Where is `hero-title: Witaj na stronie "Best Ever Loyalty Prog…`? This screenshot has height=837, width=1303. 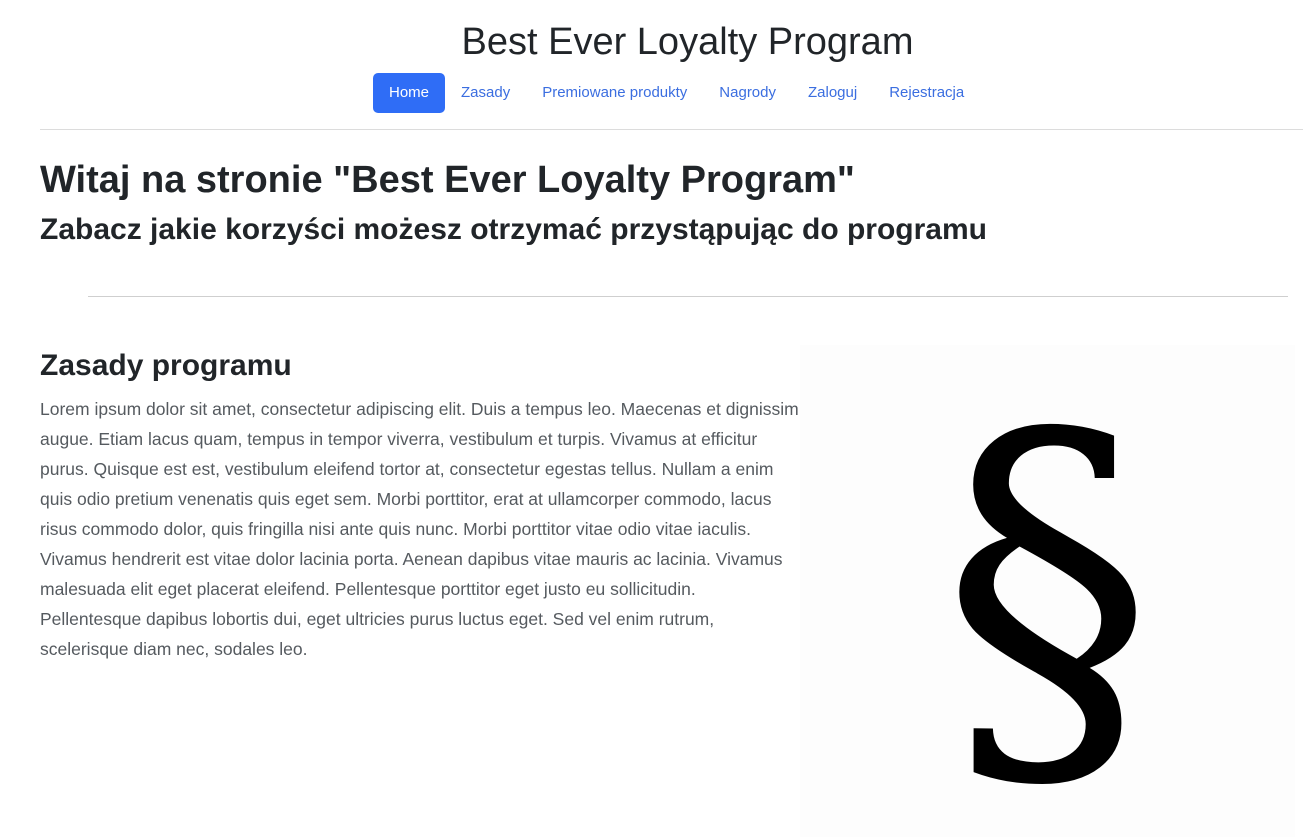 hero-title: Witaj na stronie "Best Ever Loyalty Prog… is located at coordinates (447, 180).